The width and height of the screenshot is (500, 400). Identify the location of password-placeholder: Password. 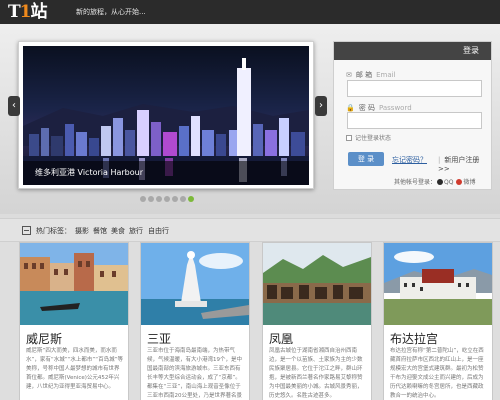
(395, 108).